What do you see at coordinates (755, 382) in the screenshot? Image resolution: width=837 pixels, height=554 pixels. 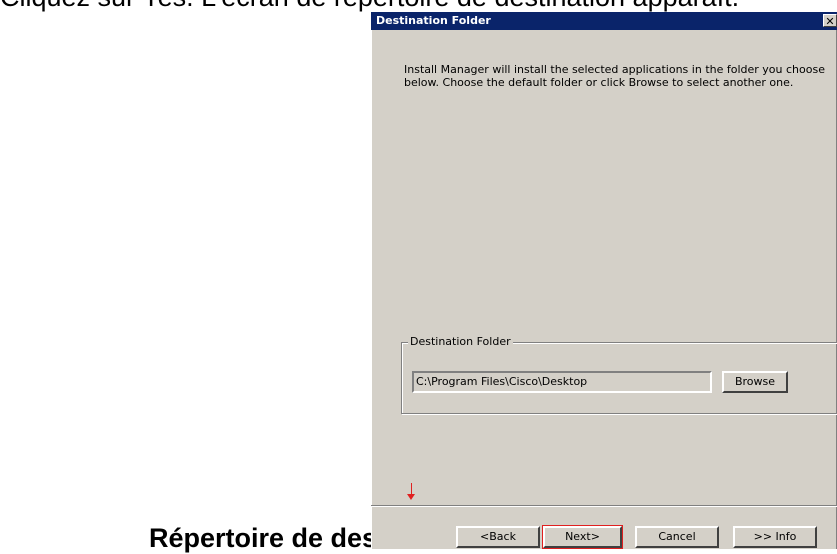 I see `browse-button: Browse` at bounding box center [755, 382].